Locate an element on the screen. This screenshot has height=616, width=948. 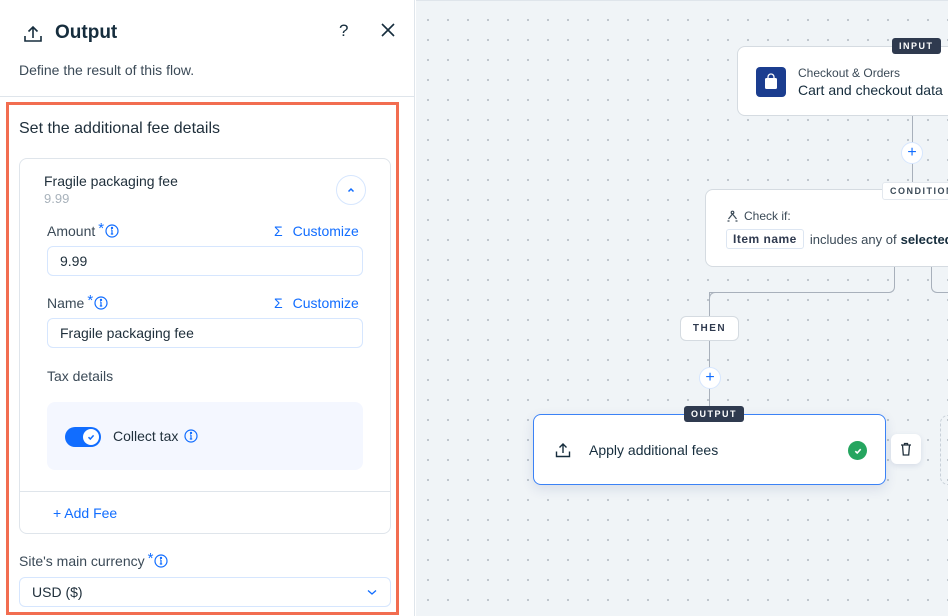
collect-tax-toggle is located at coordinates (83, 437).